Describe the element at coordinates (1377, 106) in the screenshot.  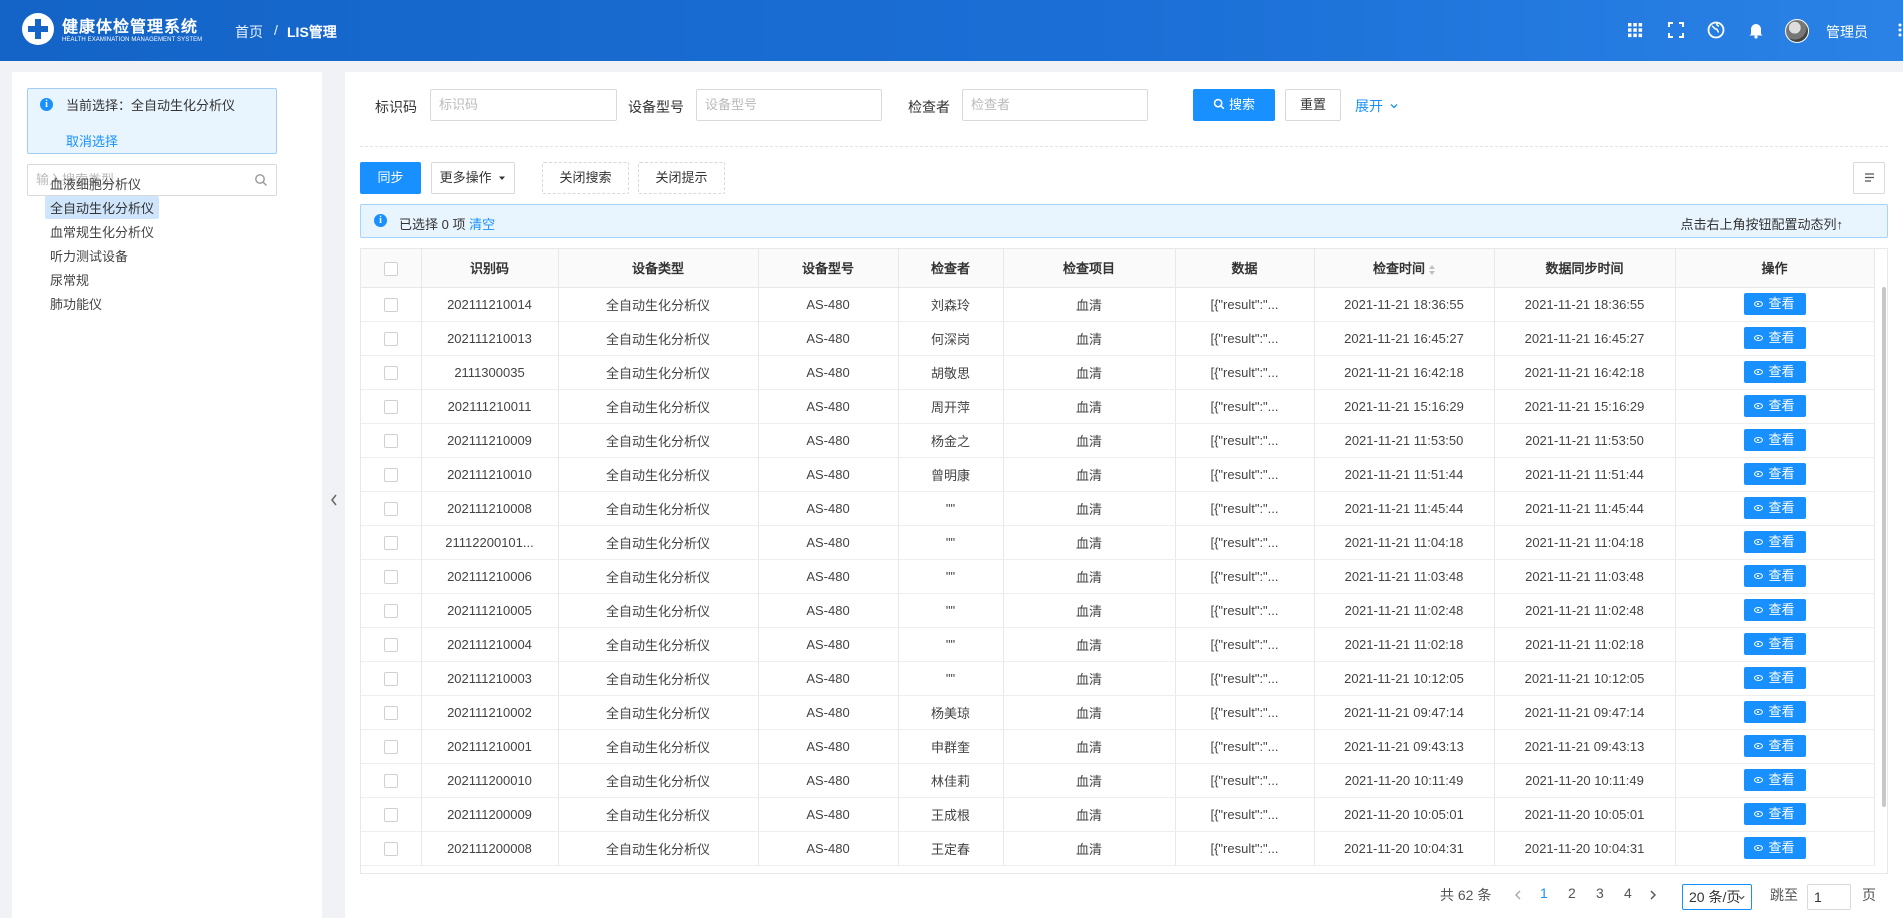
I see `expand-link: 展开` at that location.